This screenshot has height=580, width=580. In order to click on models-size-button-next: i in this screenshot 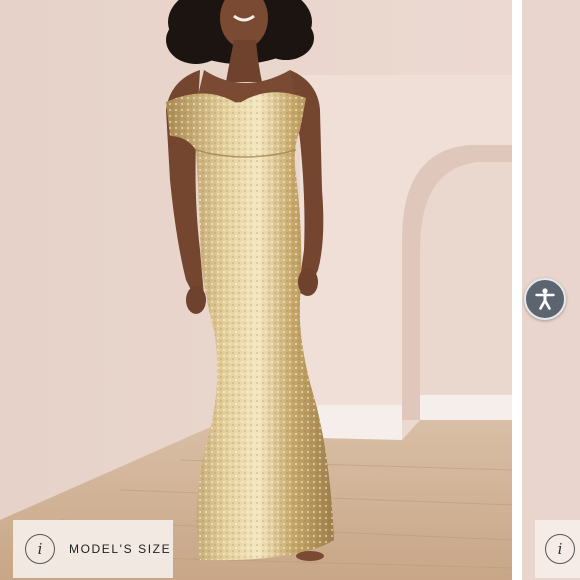, I will do `click(557, 549)`.